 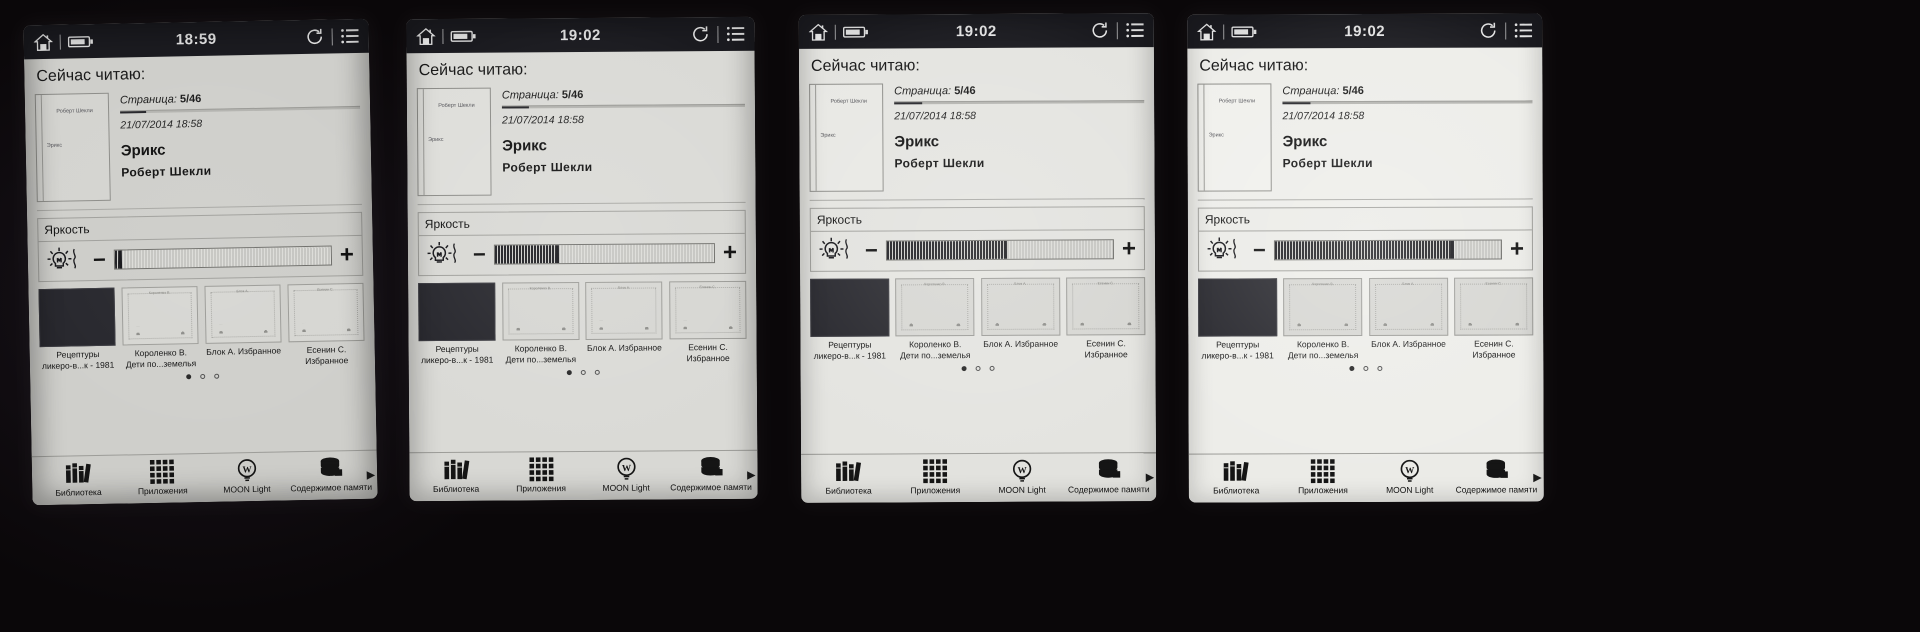 I want to click on book-thumbnail: Блок А., so click(x=624, y=310).